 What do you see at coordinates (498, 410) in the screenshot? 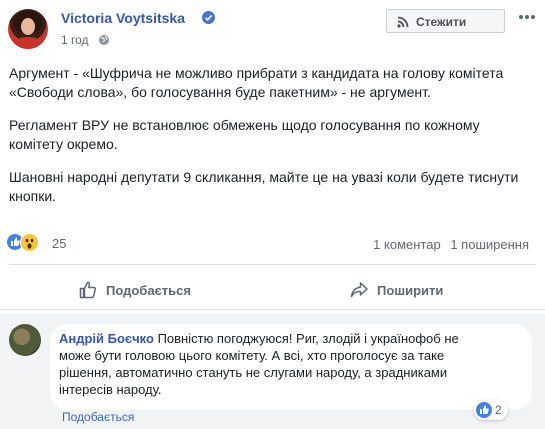
I see `comment-like-count: 2` at bounding box center [498, 410].